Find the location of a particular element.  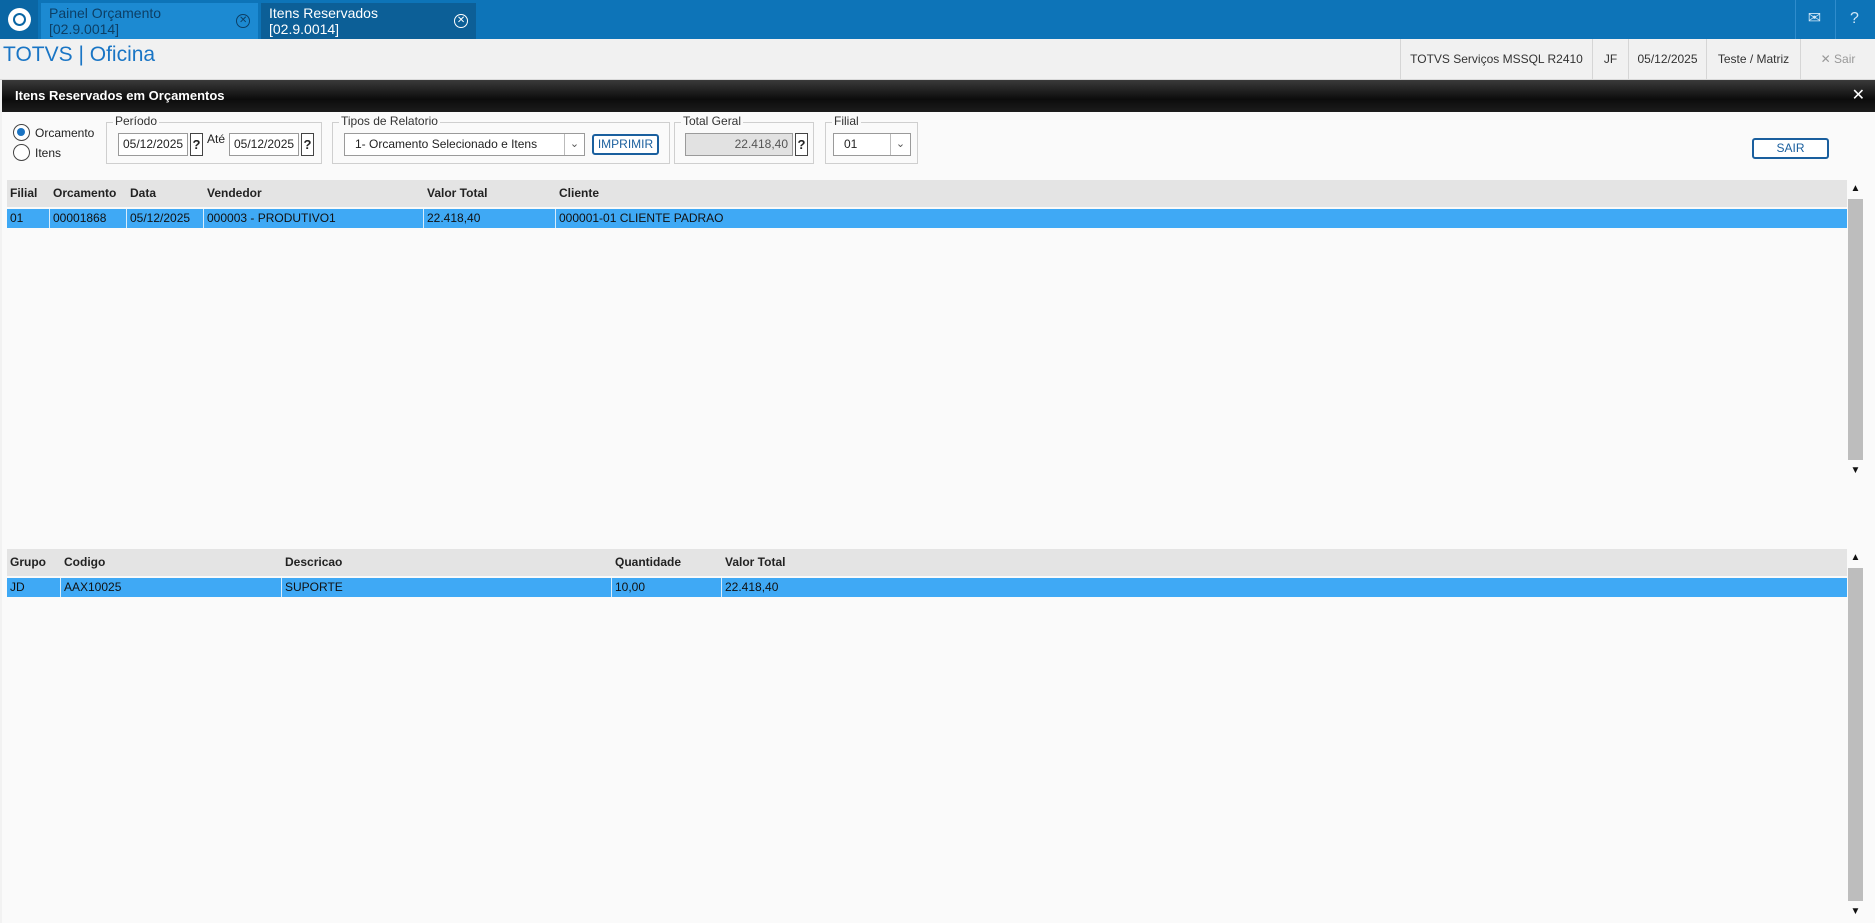

radio-selected-icon is located at coordinates (21, 132).